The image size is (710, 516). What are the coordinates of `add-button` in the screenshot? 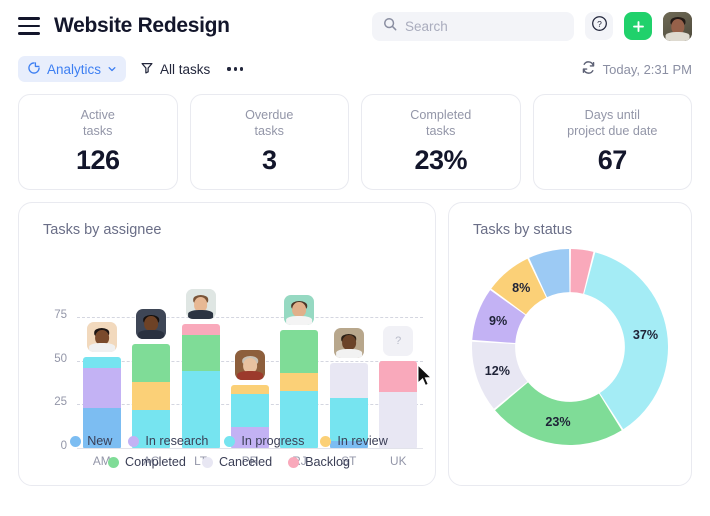 It's located at (638, 26).